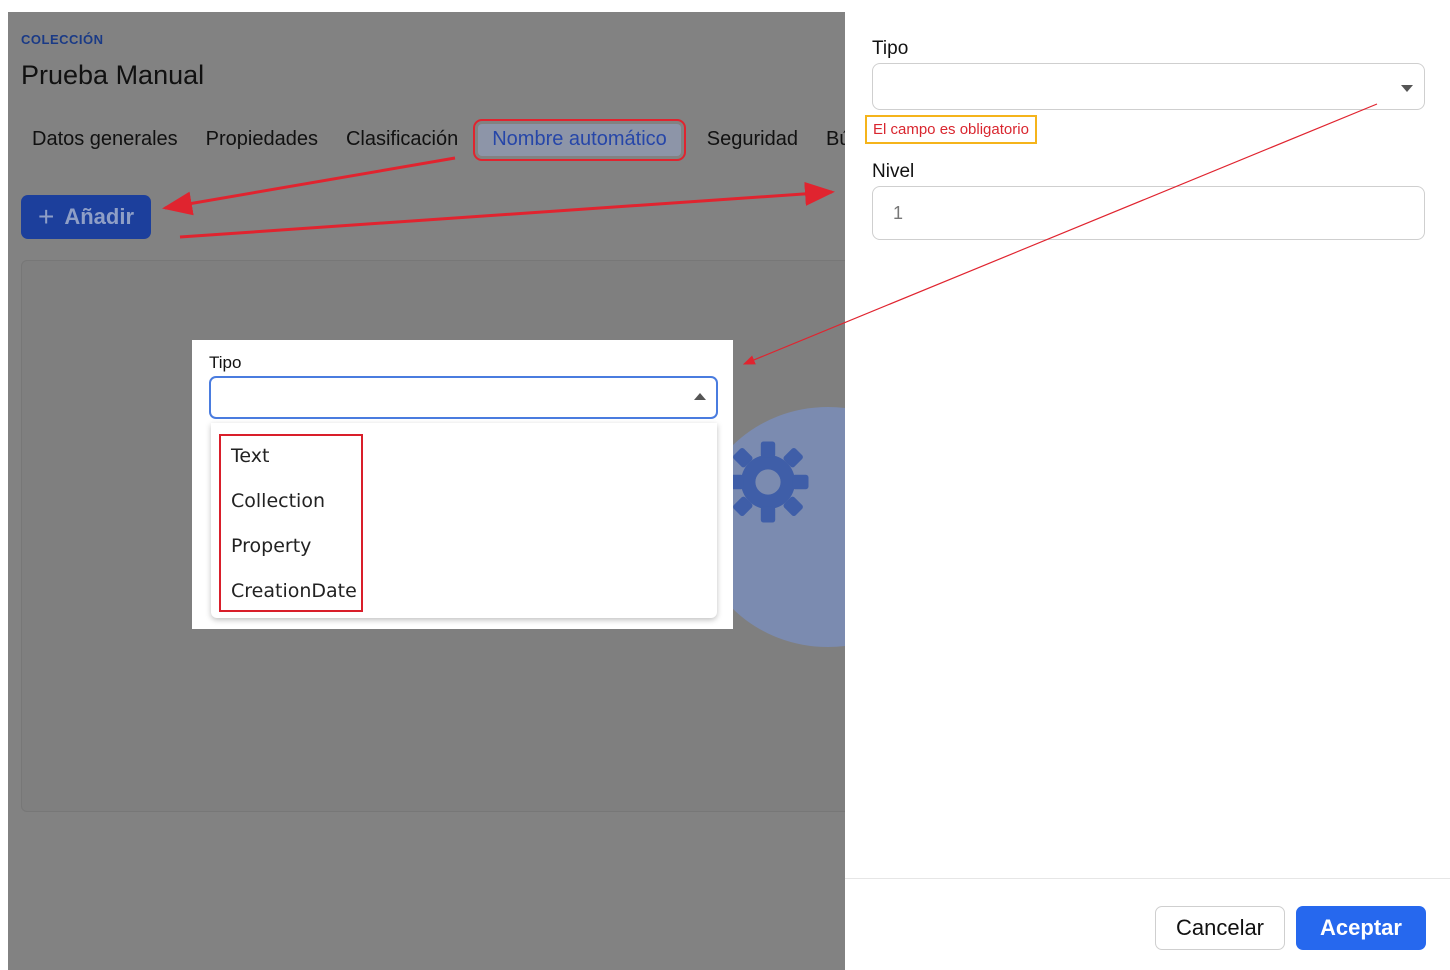  What do you see at coordinates (262, 140) in the screenshot?
I see `tab-propiedades: Propiedades` at bounding box center [262, 140].